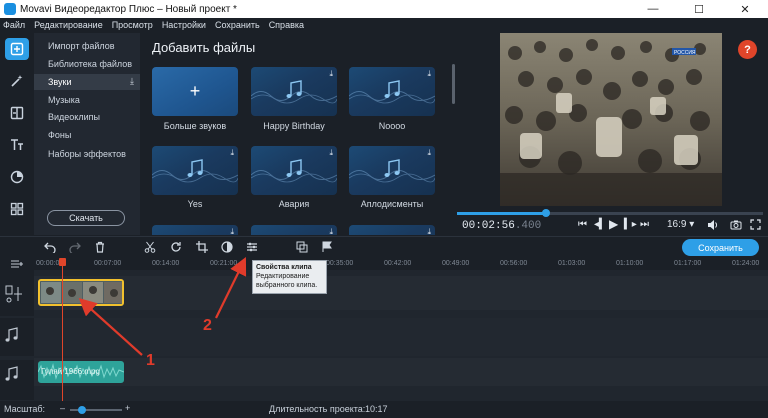 This screenshot has width=768, height=418. I want to click on more-tools-button, so click(17, 209).